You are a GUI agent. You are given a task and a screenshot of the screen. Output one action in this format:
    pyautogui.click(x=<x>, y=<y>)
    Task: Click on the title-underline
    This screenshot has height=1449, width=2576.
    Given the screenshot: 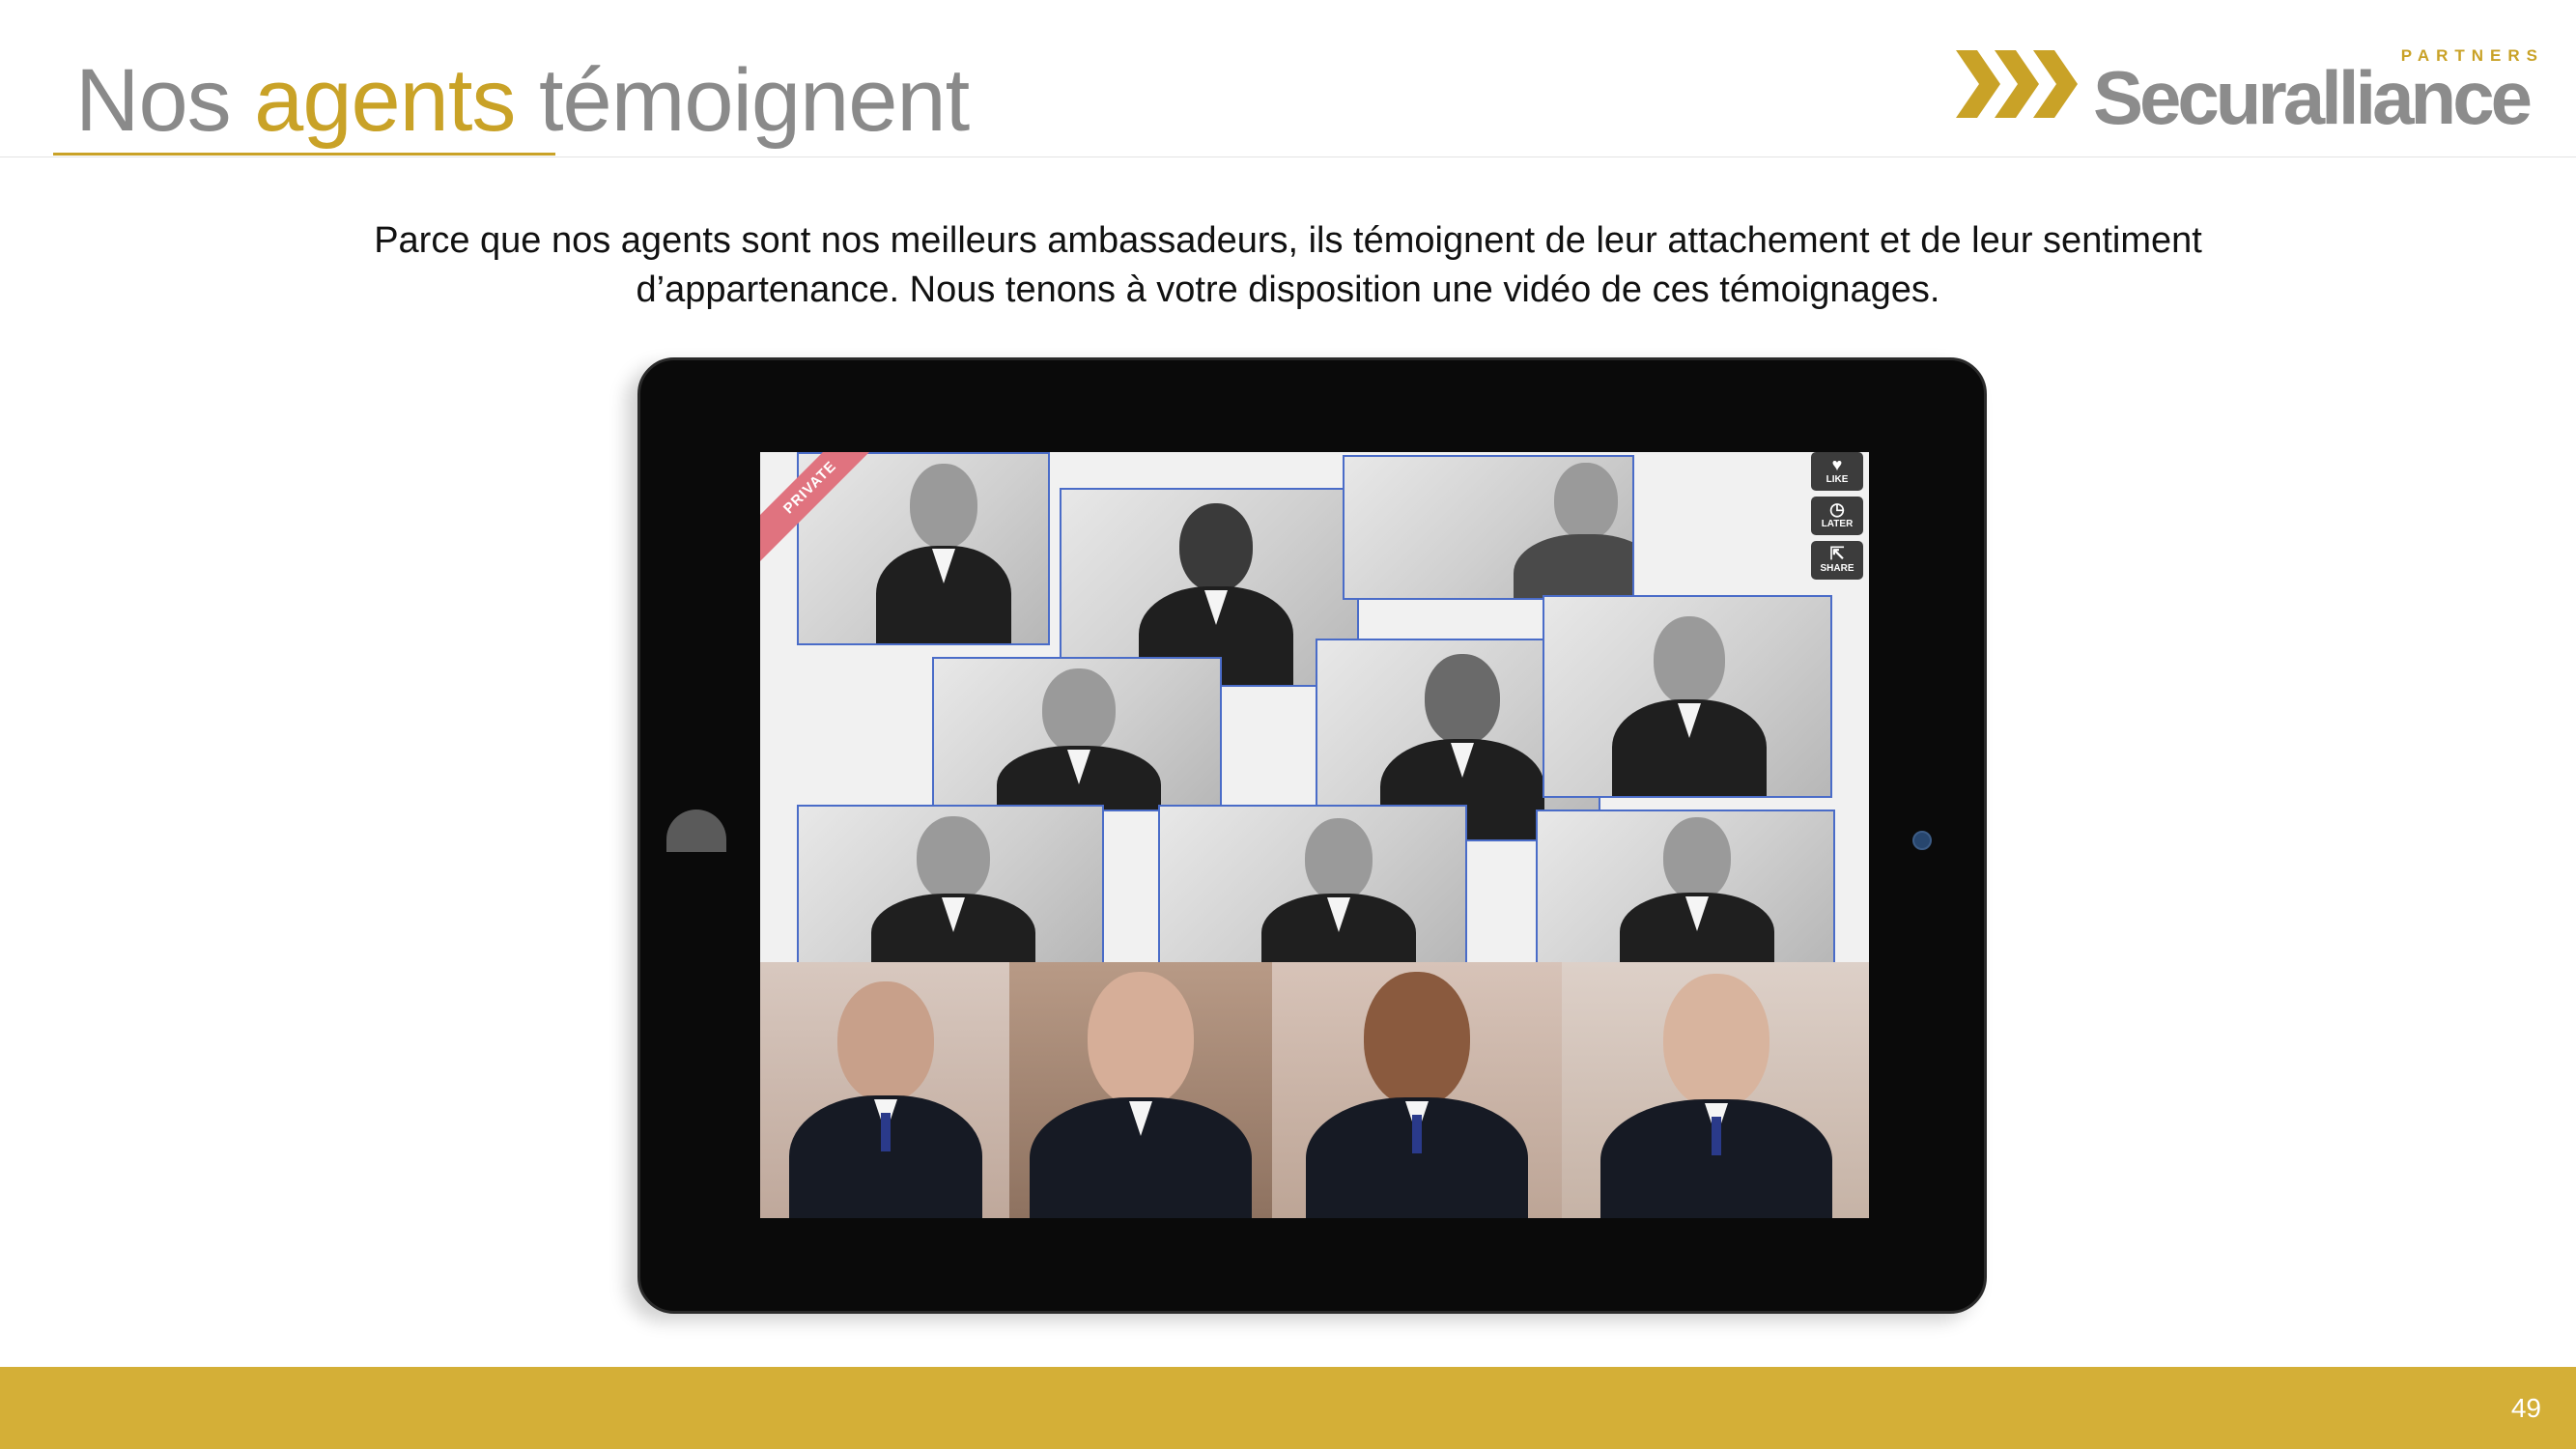 What is the action you would take?
    pyautogui.click(x=304, y=154)
    